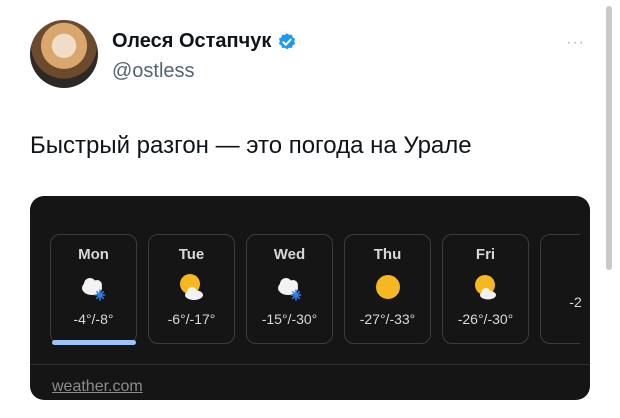 This screenshot has width=620, height=418. Describe the element at coordinates (64, 54) in the screenshot. I see `avatar` at that location.